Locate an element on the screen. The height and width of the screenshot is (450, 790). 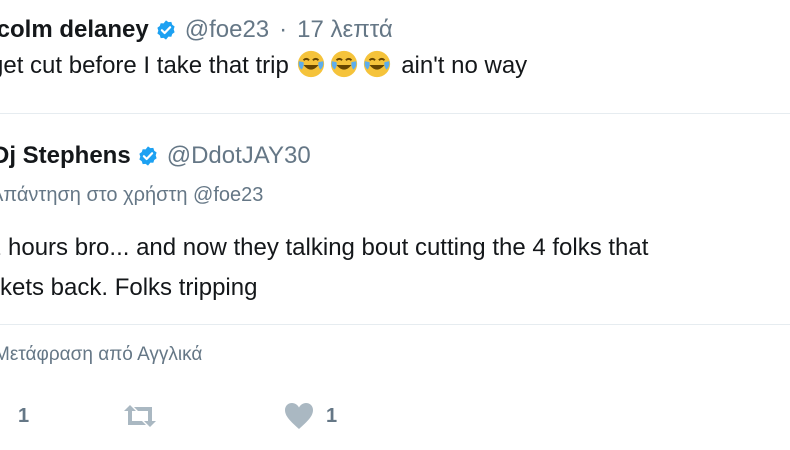
replying-to-handle-link: @foe23 is located at coordinates (228, 195).